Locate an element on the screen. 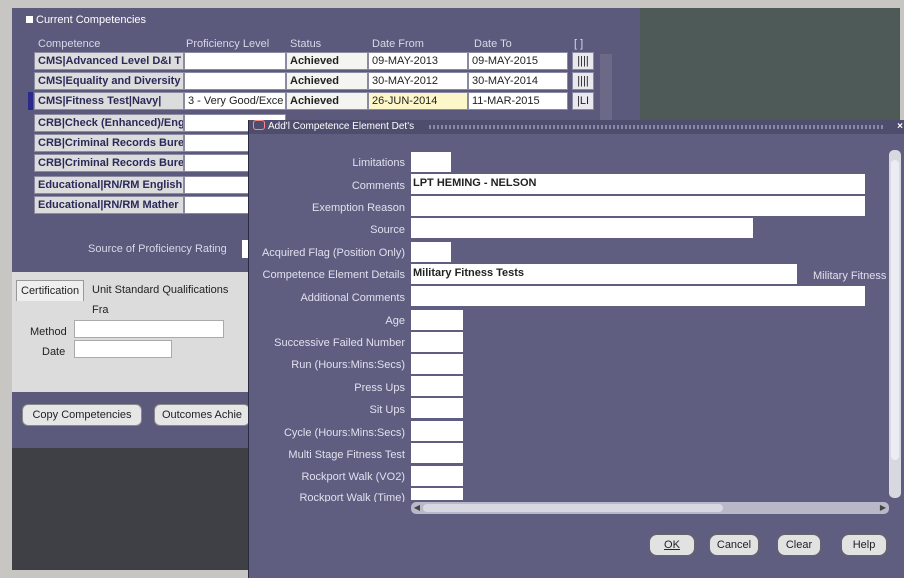  competence-cell: CMS|Fitness Test|Navy| is located at coordinates (109, 101).